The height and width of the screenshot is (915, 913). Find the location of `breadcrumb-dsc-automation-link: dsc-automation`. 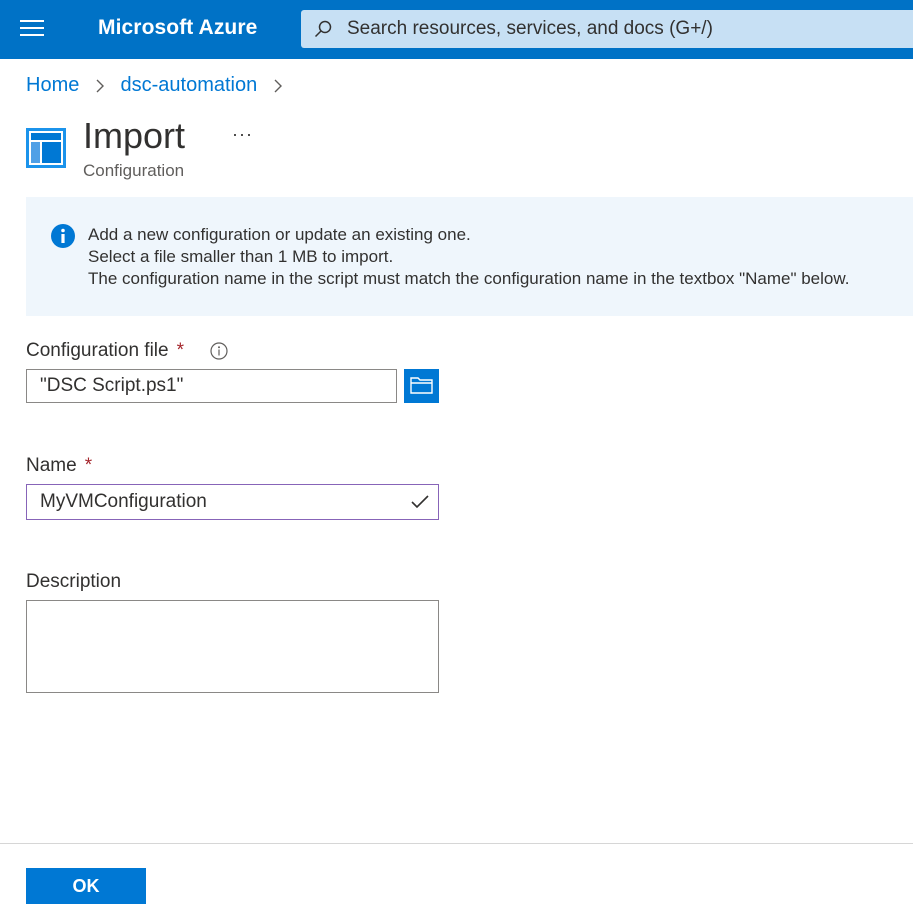

breadcrumb-dsc-automation-link: dsc-automation is located at coordinates (188, 85).